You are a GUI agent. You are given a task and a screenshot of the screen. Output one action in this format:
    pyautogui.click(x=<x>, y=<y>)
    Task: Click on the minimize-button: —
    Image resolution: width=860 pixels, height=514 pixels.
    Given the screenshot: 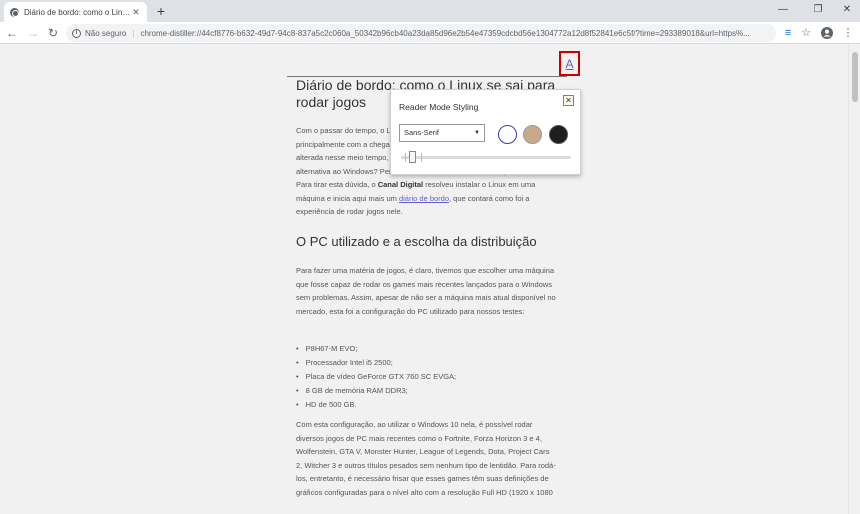 What is the action you would take?
    pyautogui.click(x=783, y=10)
    